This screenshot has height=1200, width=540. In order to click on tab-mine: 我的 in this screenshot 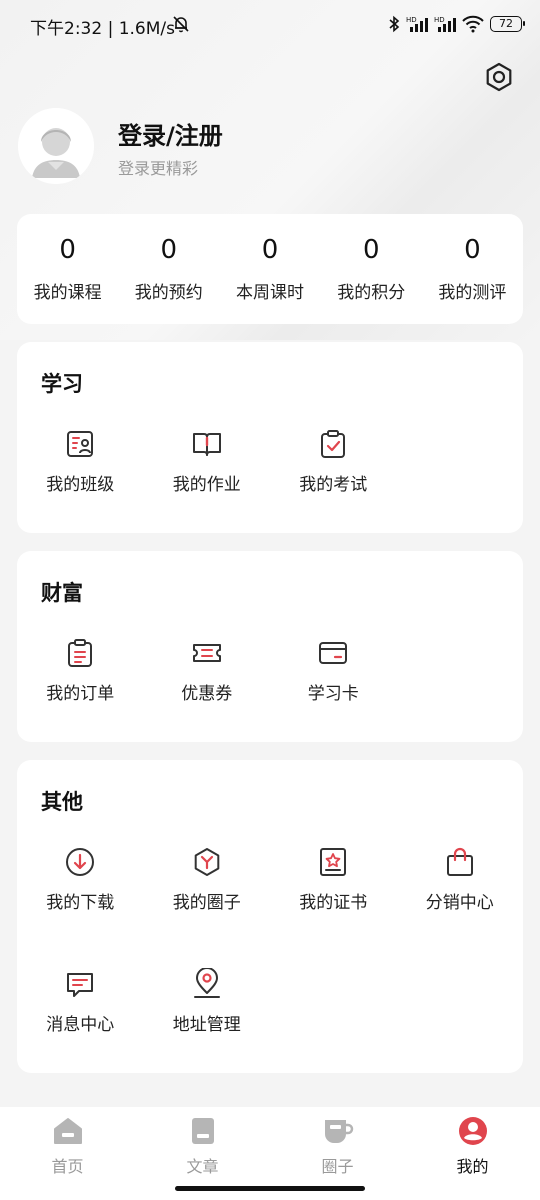, I will do `click(472, 1153)`.